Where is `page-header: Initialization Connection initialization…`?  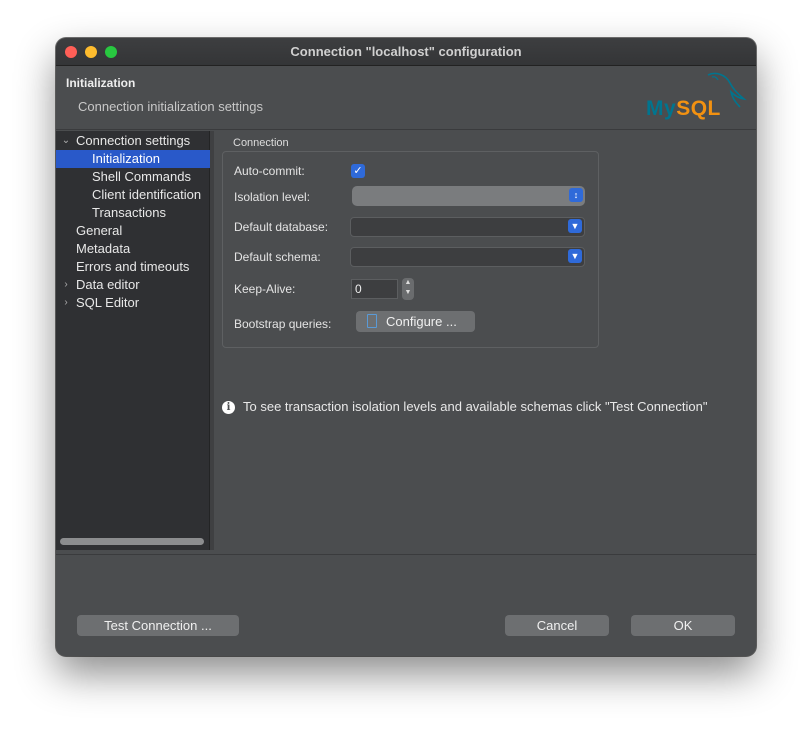
page-header: Initialization Connection initialization… is located at coordinates (406, 98).